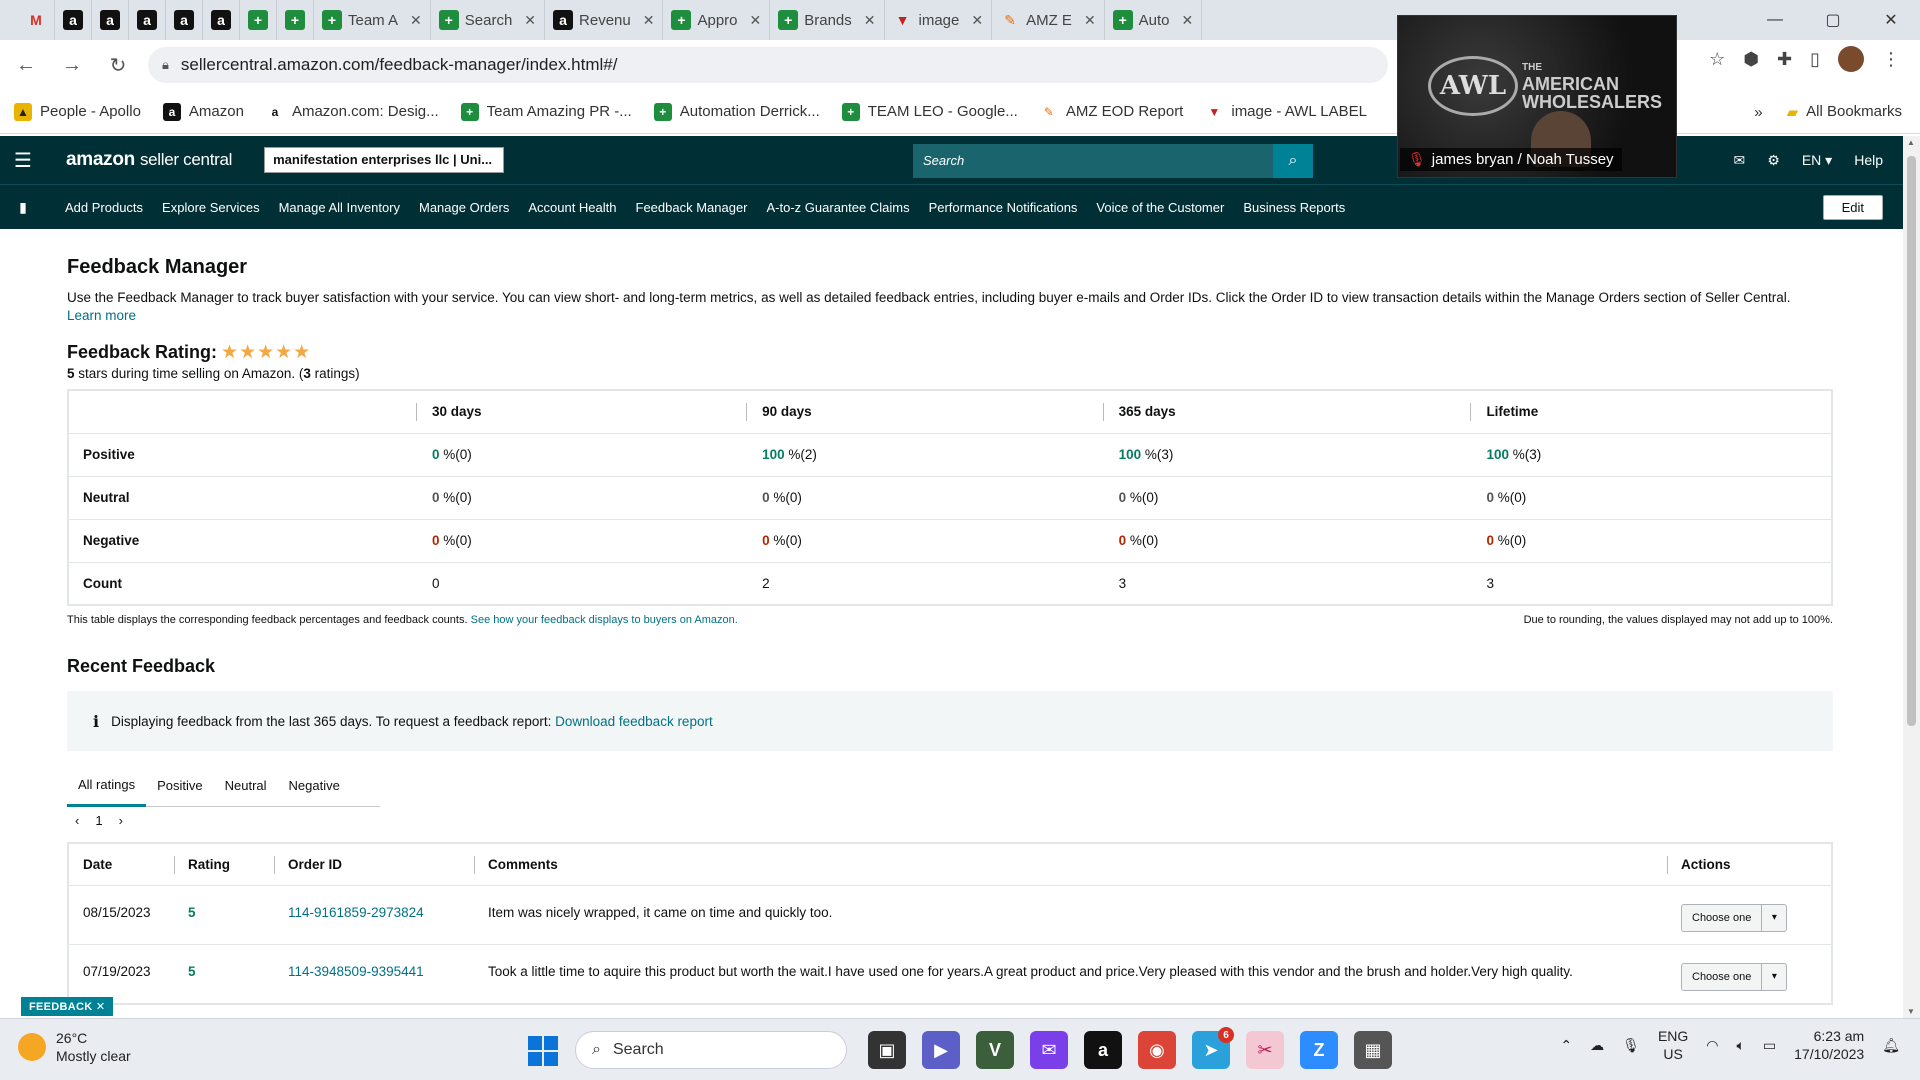 The height and width of the screenshot is (1080, 1920). What do you see at coordinates (1213, 1048) in the screenshot?
I see `telegram-icon: ➤ 6` at bounding box center [1213, 1048].